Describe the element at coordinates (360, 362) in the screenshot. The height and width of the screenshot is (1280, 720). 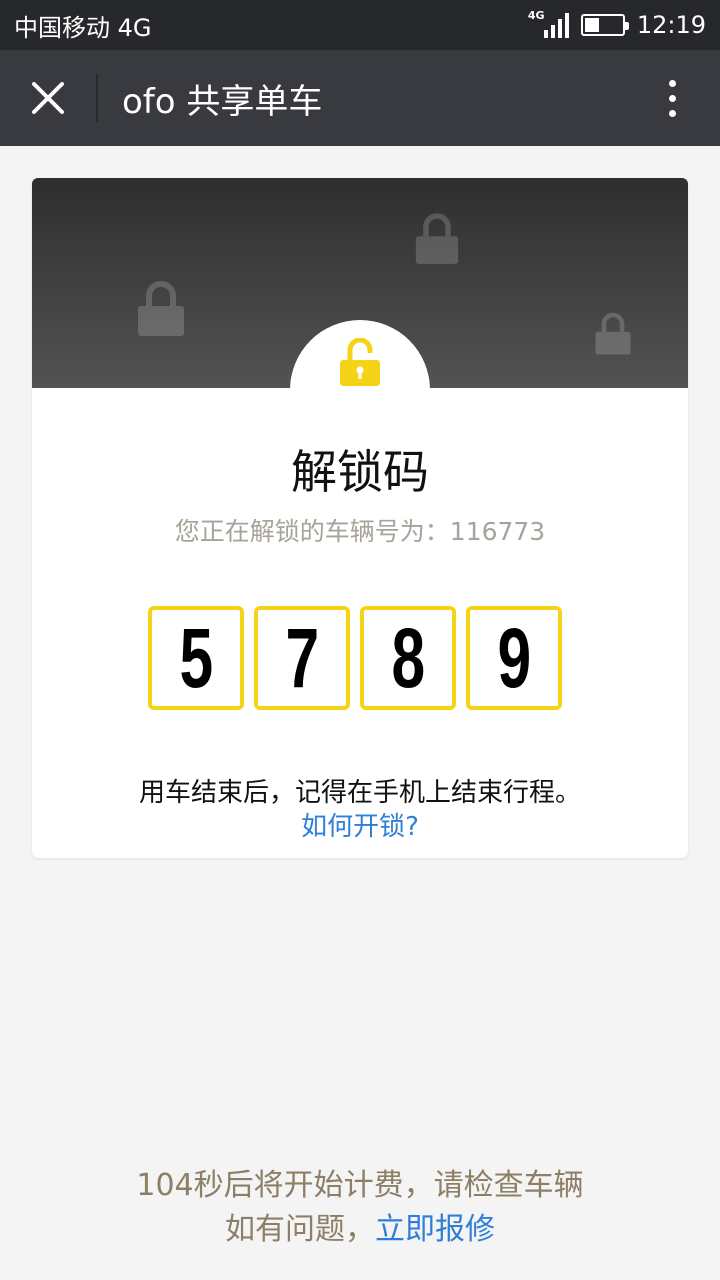
I see `unlocked-padlock-icon` at that location.